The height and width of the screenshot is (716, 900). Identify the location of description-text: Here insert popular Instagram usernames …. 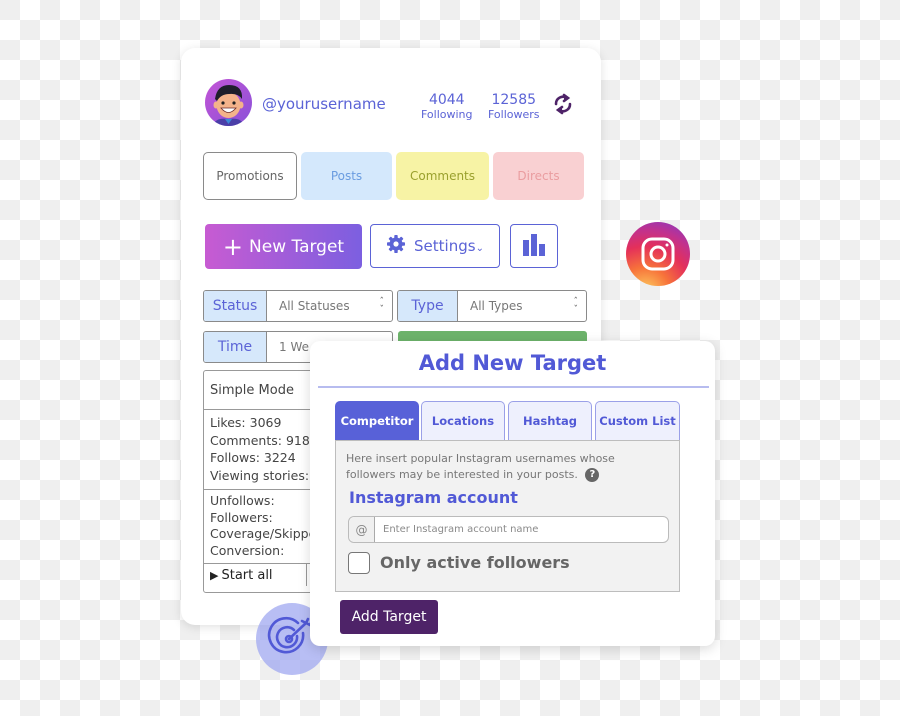
(480, 466).